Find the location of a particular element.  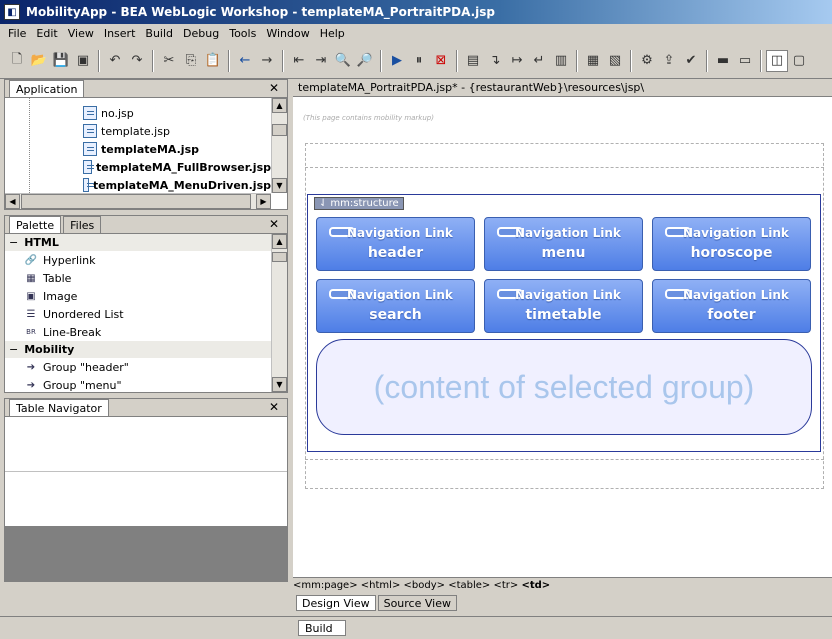

tab-palette: Palette is located at coordinates (35, 224).